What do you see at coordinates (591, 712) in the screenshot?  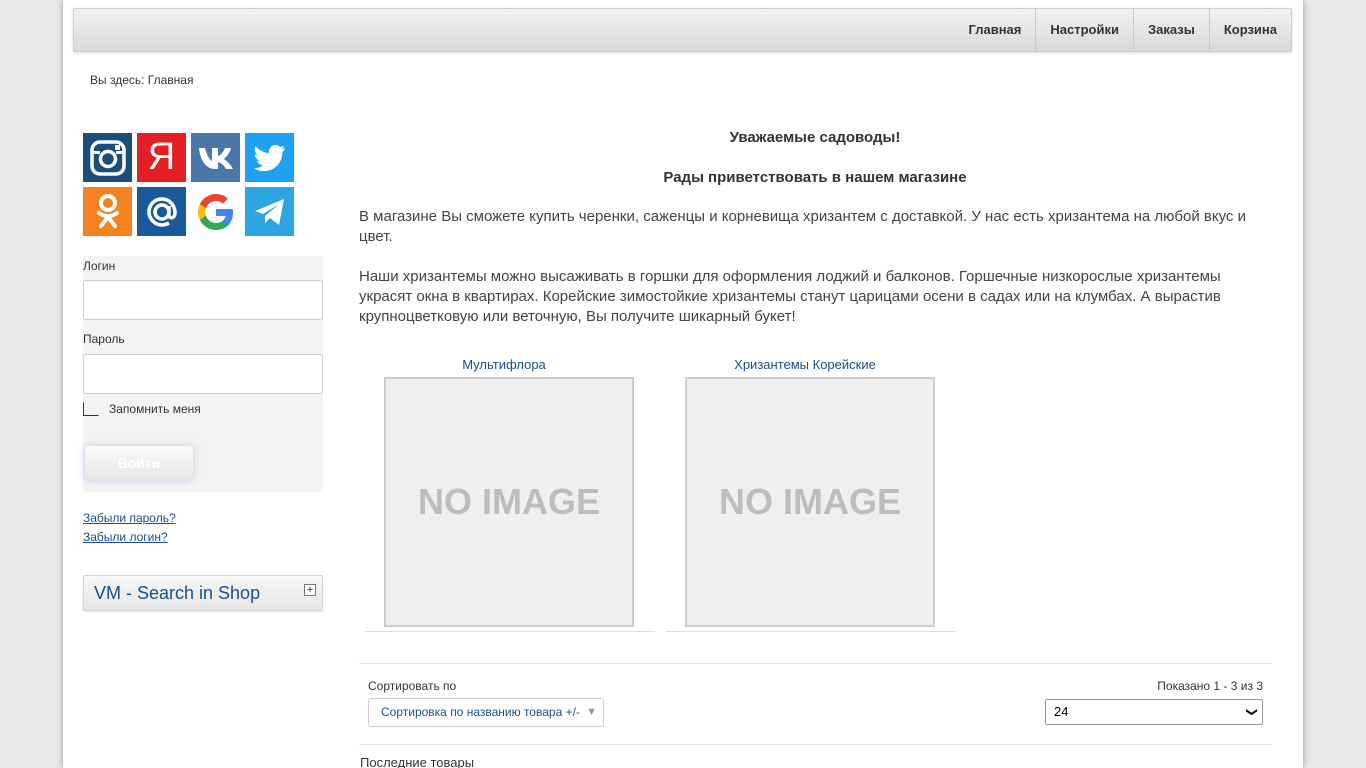 I see `sort-arrow-icon: ▼` at bounding box center [591, 712].